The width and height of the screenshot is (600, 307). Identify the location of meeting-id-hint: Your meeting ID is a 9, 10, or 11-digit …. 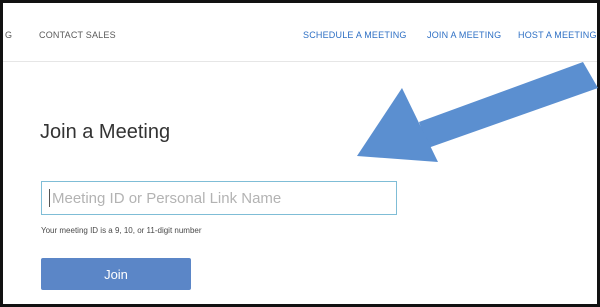
(121, 230).